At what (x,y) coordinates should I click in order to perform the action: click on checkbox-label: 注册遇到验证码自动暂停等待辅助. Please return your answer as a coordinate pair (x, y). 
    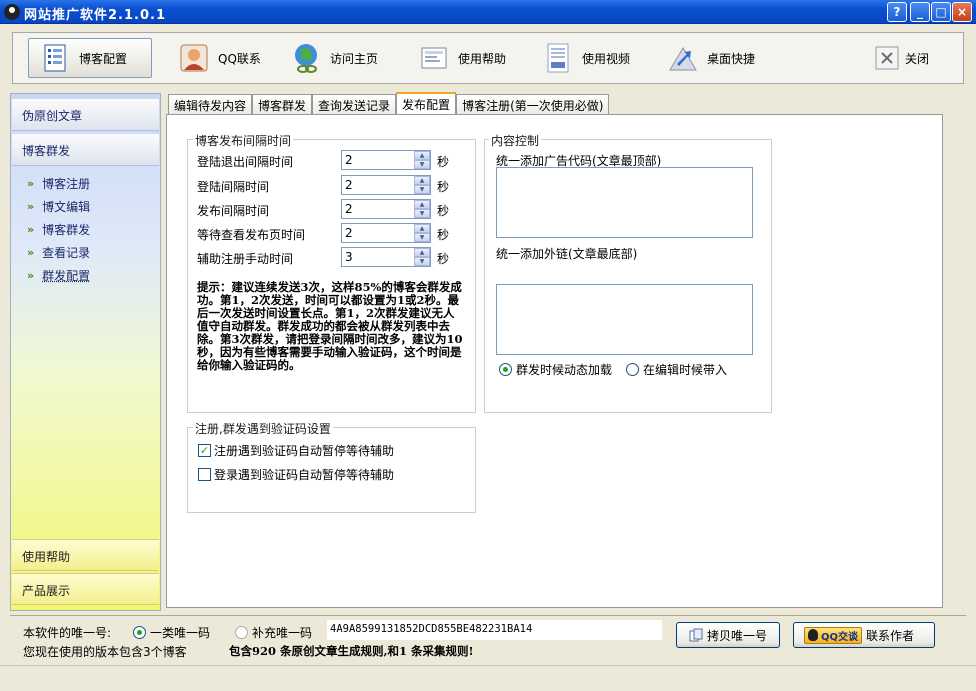
    Looking at the image, I should click on (304, 451).